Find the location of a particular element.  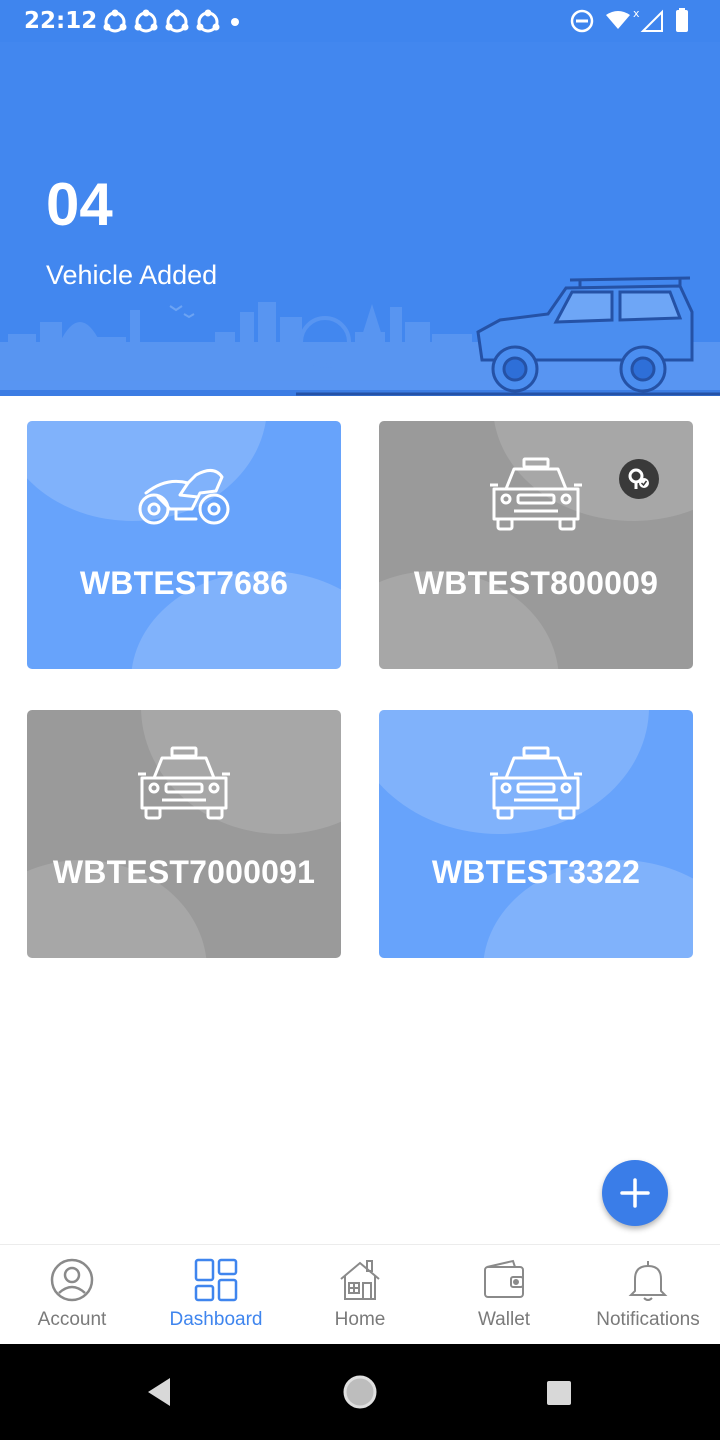

vehicle-plate: WBTEST7686 is located at coordinates (184, 583).